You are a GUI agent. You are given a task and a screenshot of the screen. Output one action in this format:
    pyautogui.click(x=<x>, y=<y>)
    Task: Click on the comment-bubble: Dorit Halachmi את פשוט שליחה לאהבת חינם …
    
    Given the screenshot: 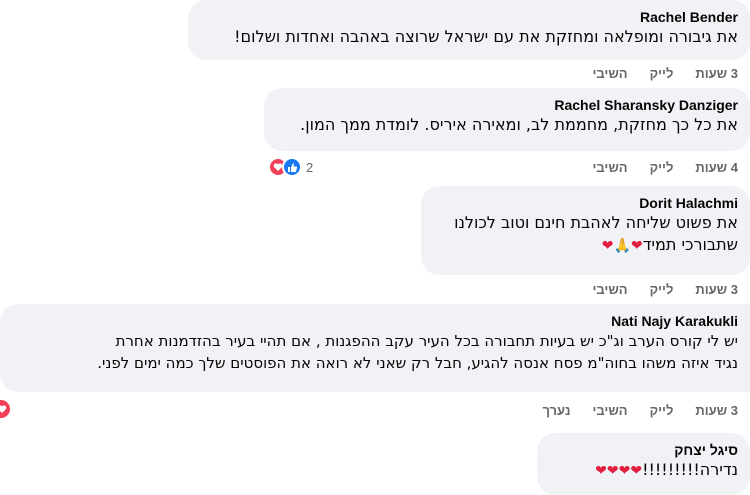 What is the action you would take?
    pyautogui.click(x=585, y=230)
    